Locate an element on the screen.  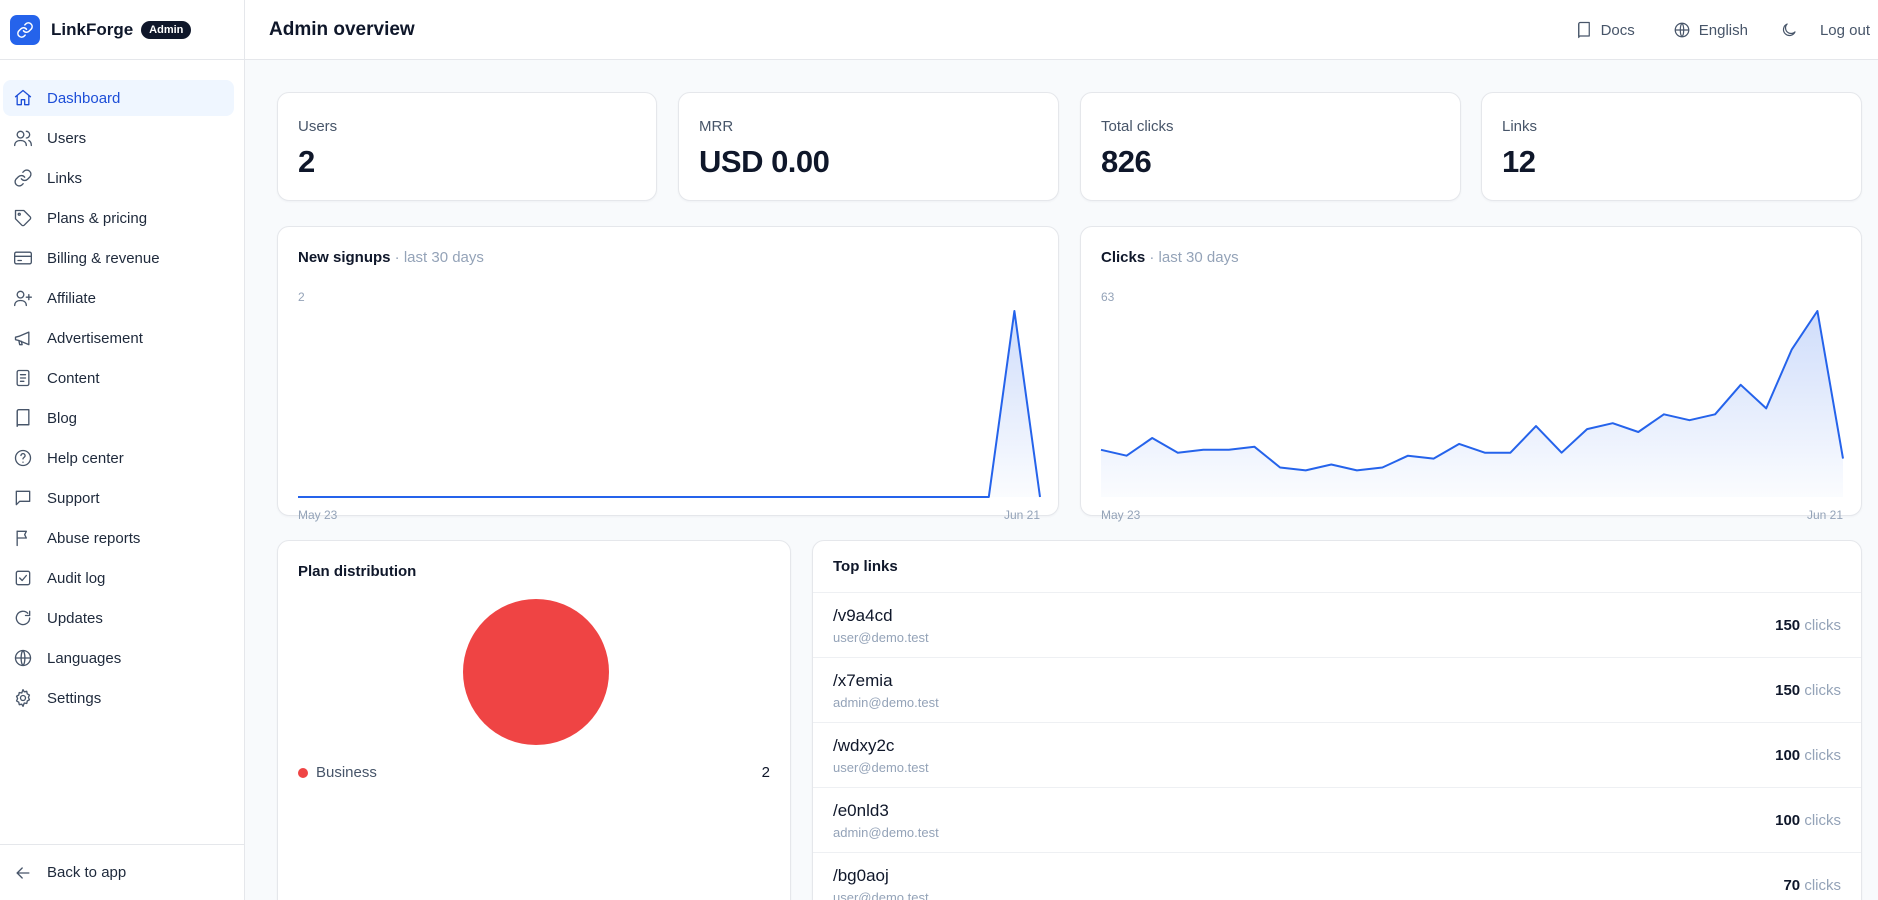
table-row: /wdxy2c user@demo.test 100 clicks is located at coordinates (1337, 755).